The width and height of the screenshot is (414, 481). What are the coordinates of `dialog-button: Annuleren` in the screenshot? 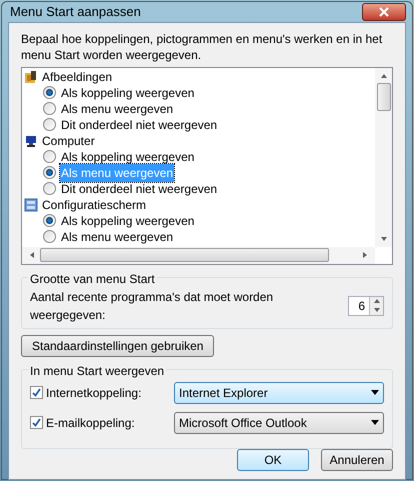 It's located at (357, 459).